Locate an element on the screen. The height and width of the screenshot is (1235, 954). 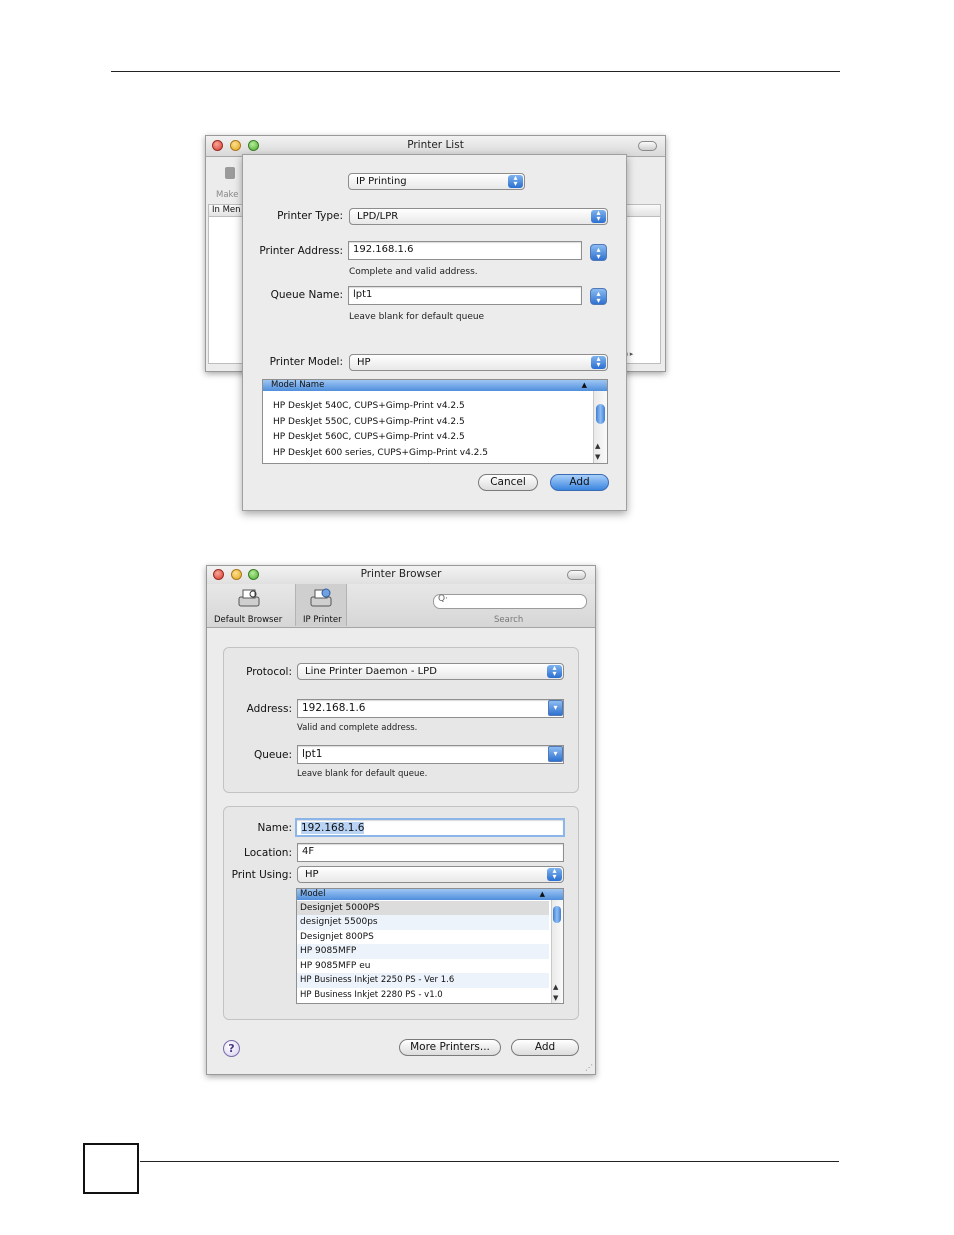
name-label: Name: is located at coordinates (274, 828).